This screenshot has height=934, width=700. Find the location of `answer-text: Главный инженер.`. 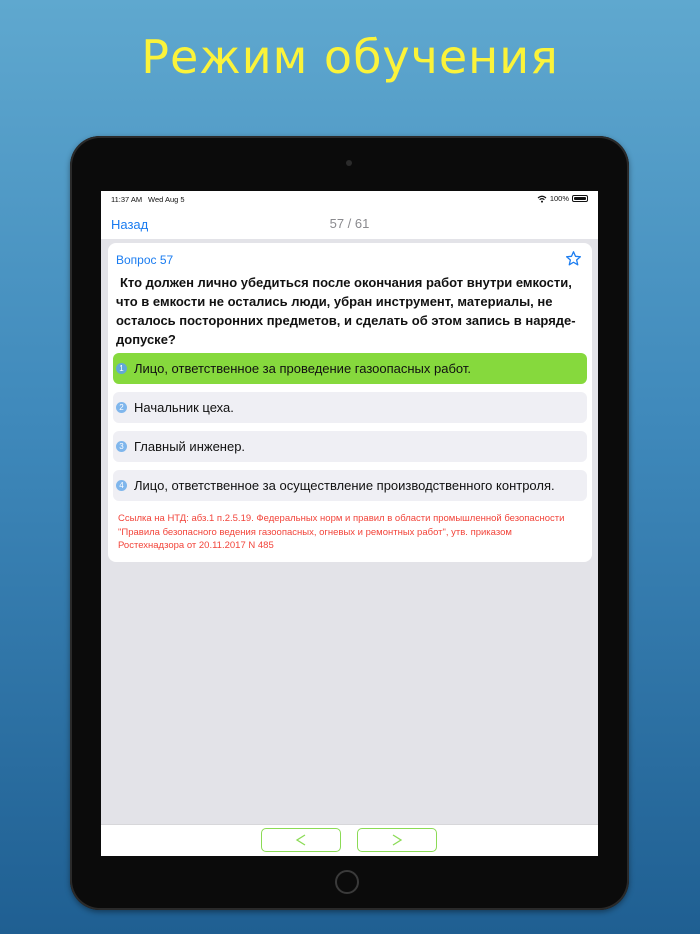

answer-text: Главный инженер. is located at coordinates (190, 446).